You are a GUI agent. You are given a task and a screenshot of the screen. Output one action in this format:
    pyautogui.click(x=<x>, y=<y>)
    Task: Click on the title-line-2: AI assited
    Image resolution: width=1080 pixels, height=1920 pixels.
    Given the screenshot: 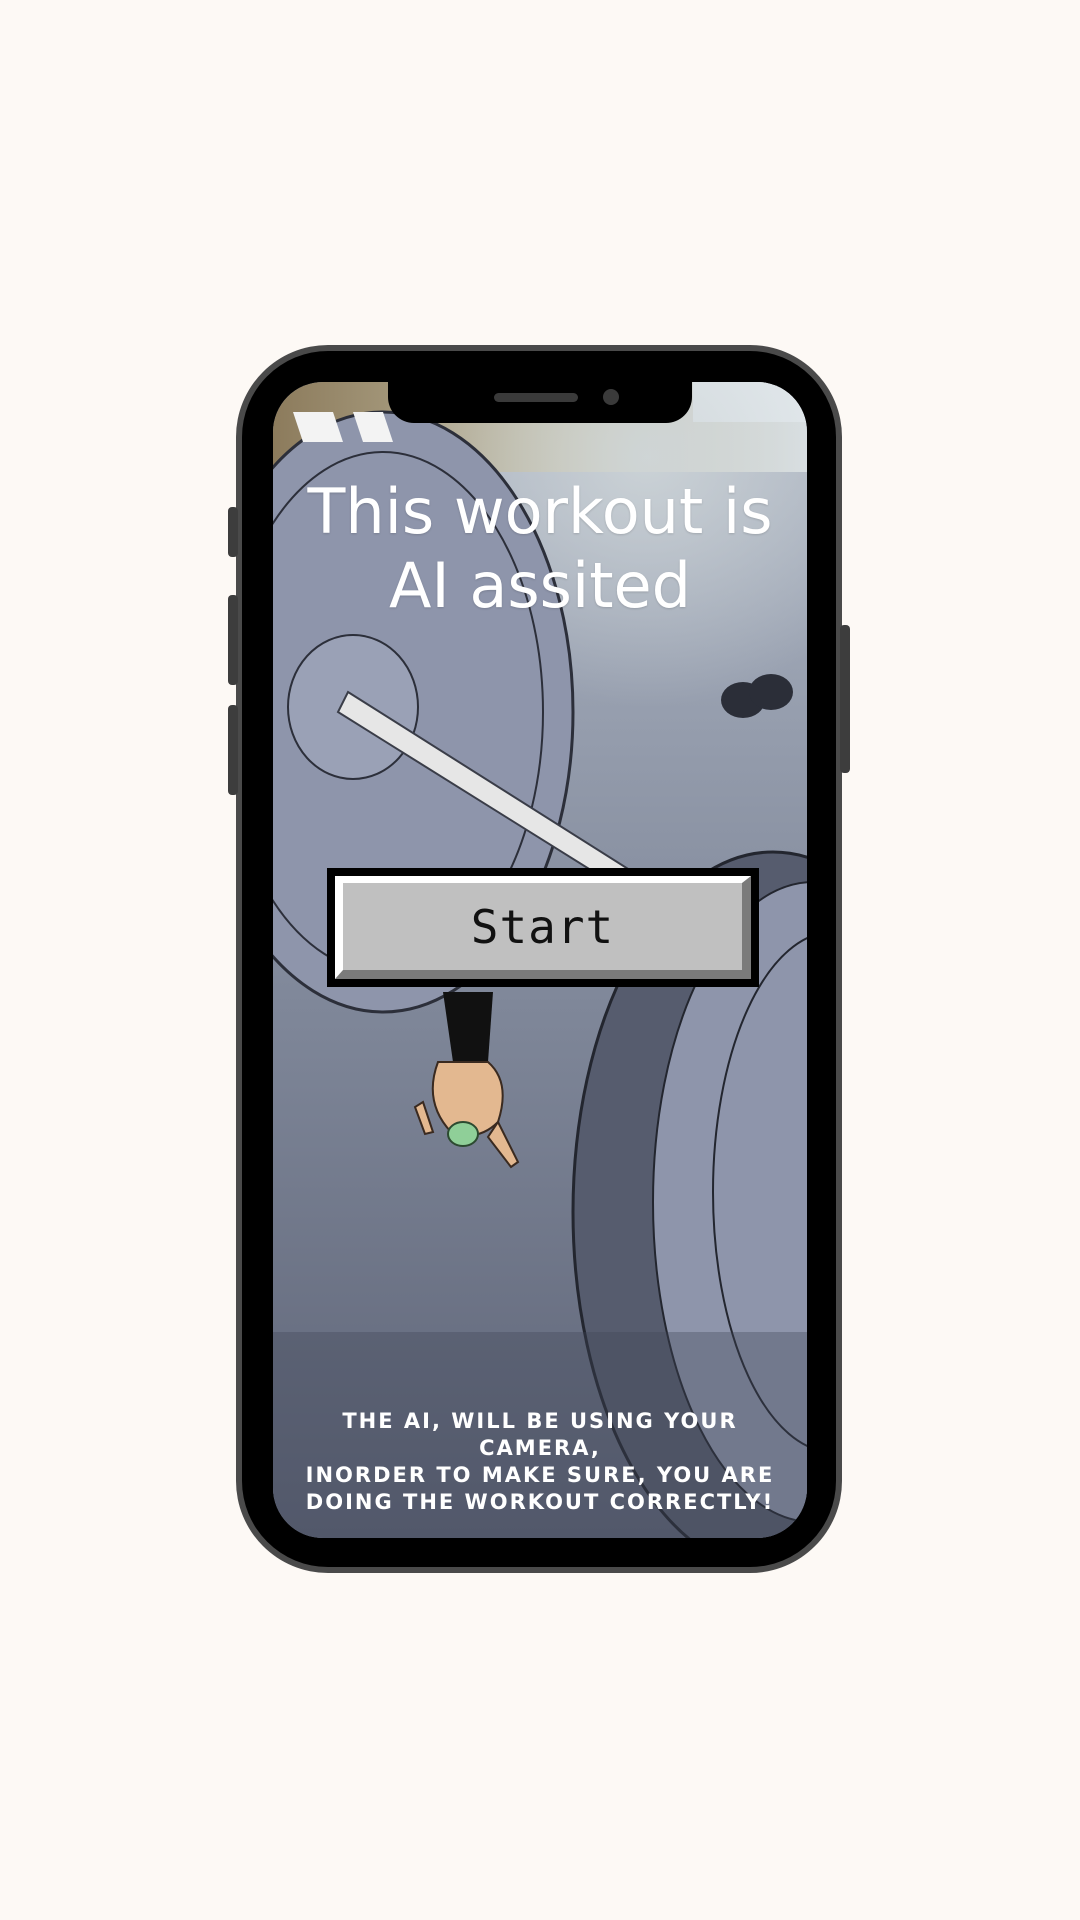 What is the action you would take?
    pyautogui.click(x=540, y=585)
    